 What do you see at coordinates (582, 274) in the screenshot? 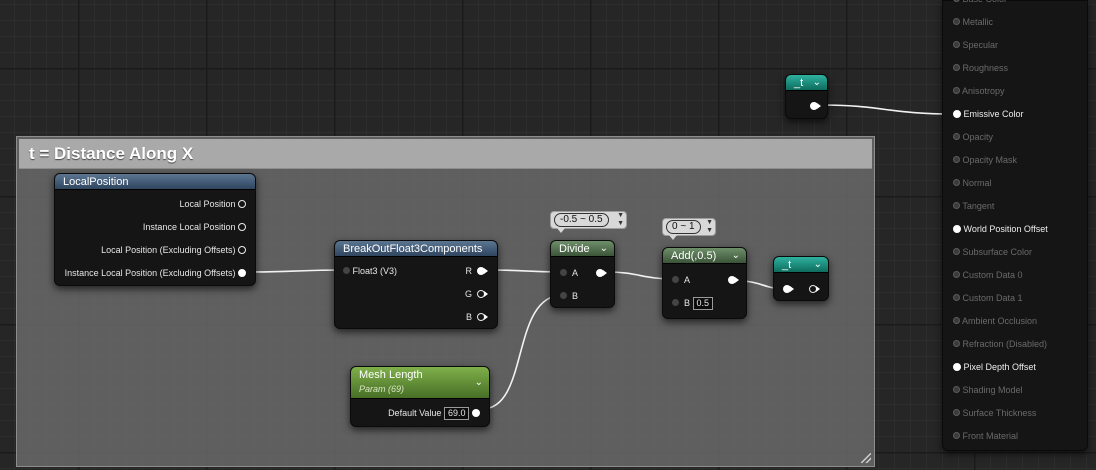
I see `divide-node: Divide ⌄ A B` at bounding box center [582, 274].